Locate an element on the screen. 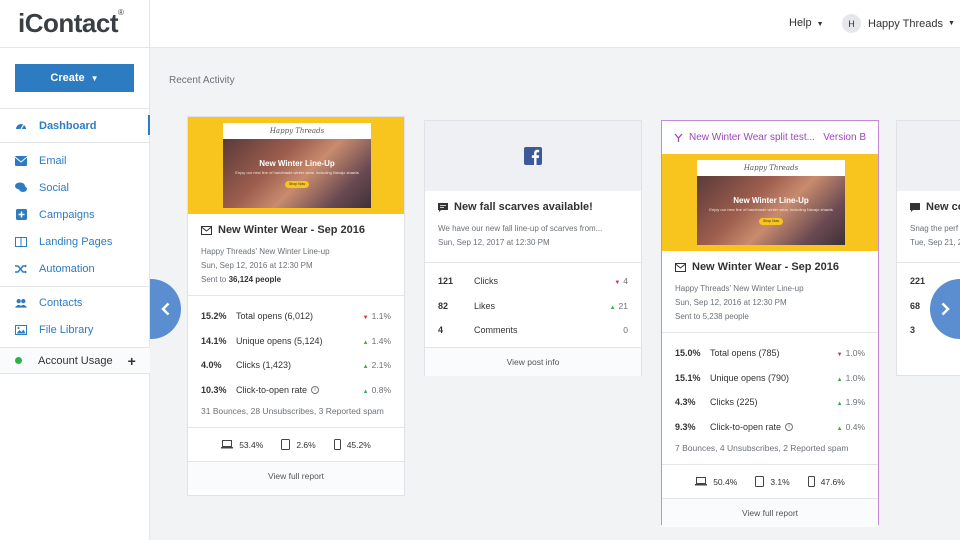  stat-row: 15.0% Total opens (785) ▼ 1.0% is located at coordinates (770, 353).